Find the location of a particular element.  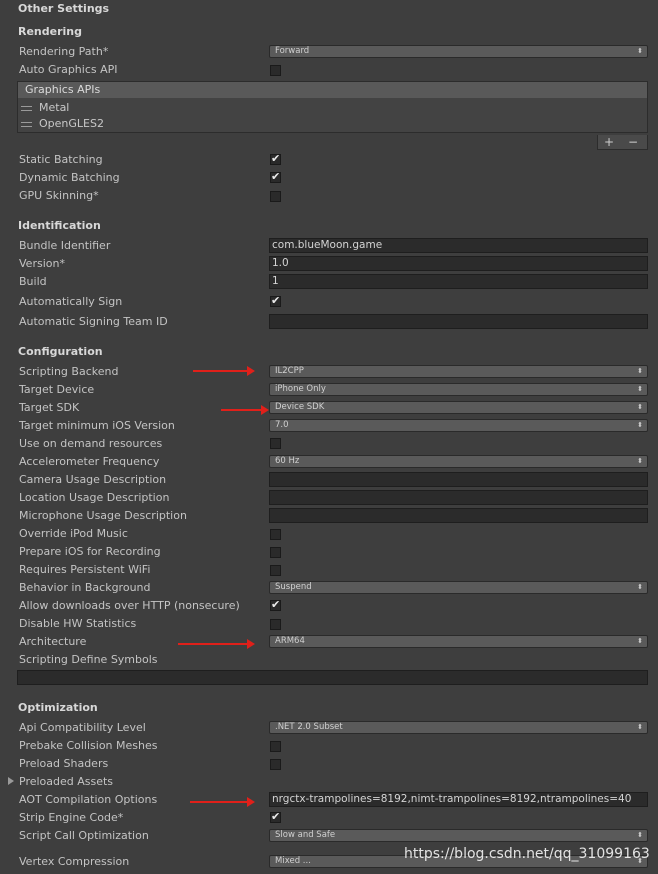

disable-hw-stats-label: Disable HW Statistics is located at coordinates (78, 623).